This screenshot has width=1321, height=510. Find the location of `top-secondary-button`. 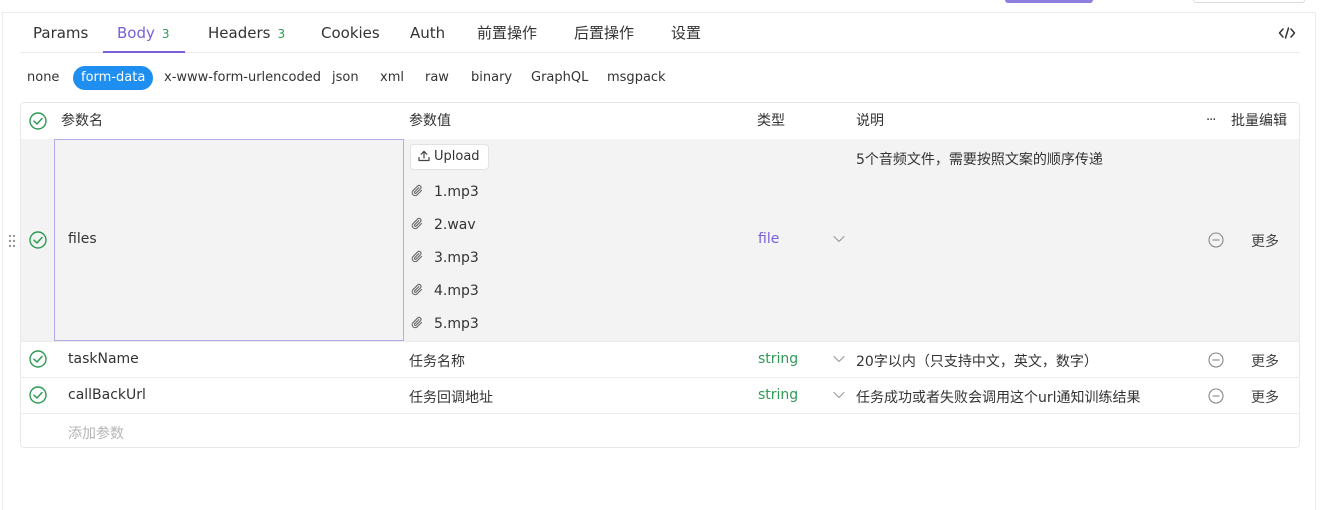

top-secondary-button is located at coordinates (1249, 1).